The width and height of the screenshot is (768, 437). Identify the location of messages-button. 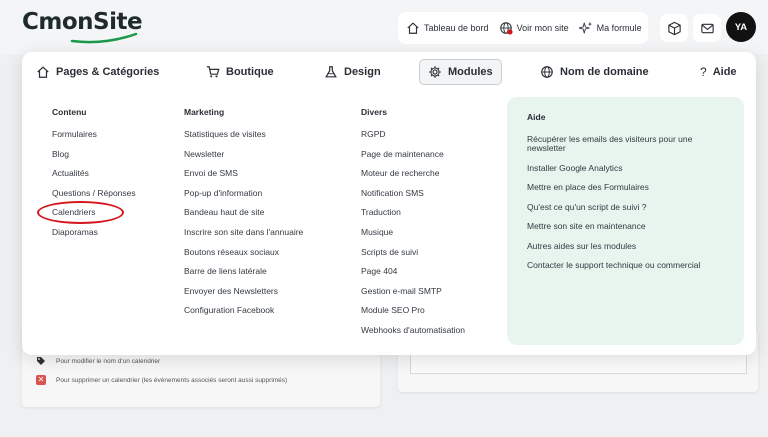
(707, 28).